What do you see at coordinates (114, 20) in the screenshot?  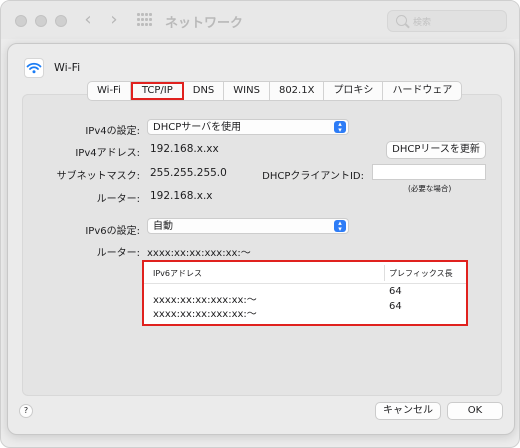 I see `forward-chevron-icon: ›` at bounding box center [114, 20].